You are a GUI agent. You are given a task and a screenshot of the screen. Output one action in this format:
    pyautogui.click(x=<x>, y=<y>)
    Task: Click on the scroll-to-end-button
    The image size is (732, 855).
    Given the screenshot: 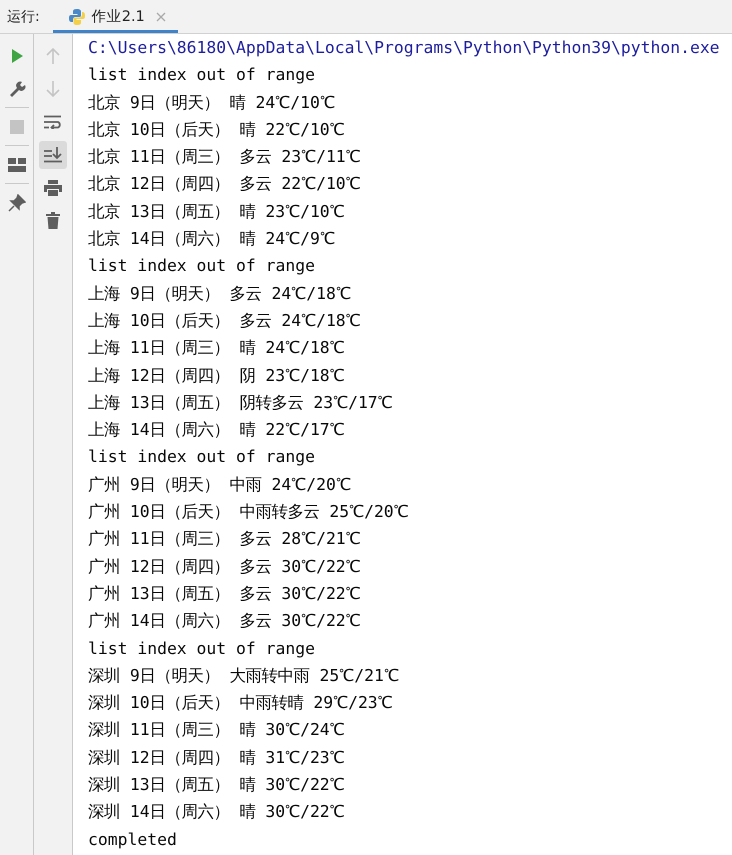 What is the action you would take?
    pyautogui.click(x=53, y=154)
    